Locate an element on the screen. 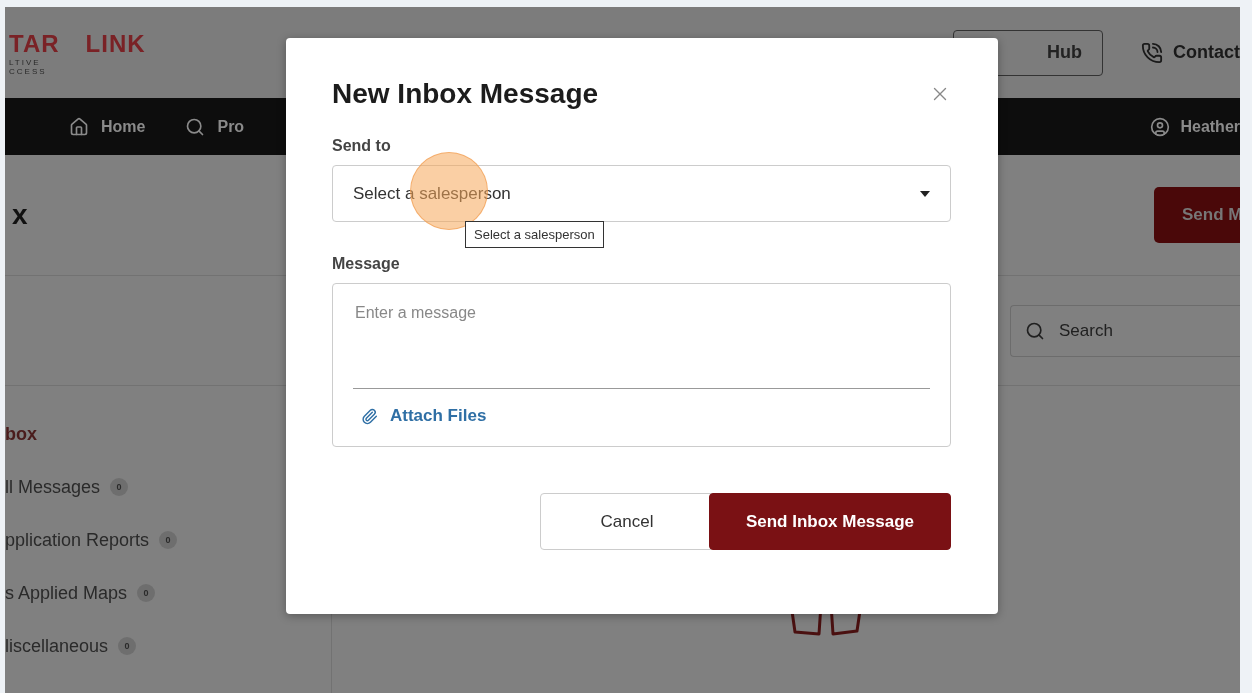  field-label: Message is located at coordinates (366, 264).